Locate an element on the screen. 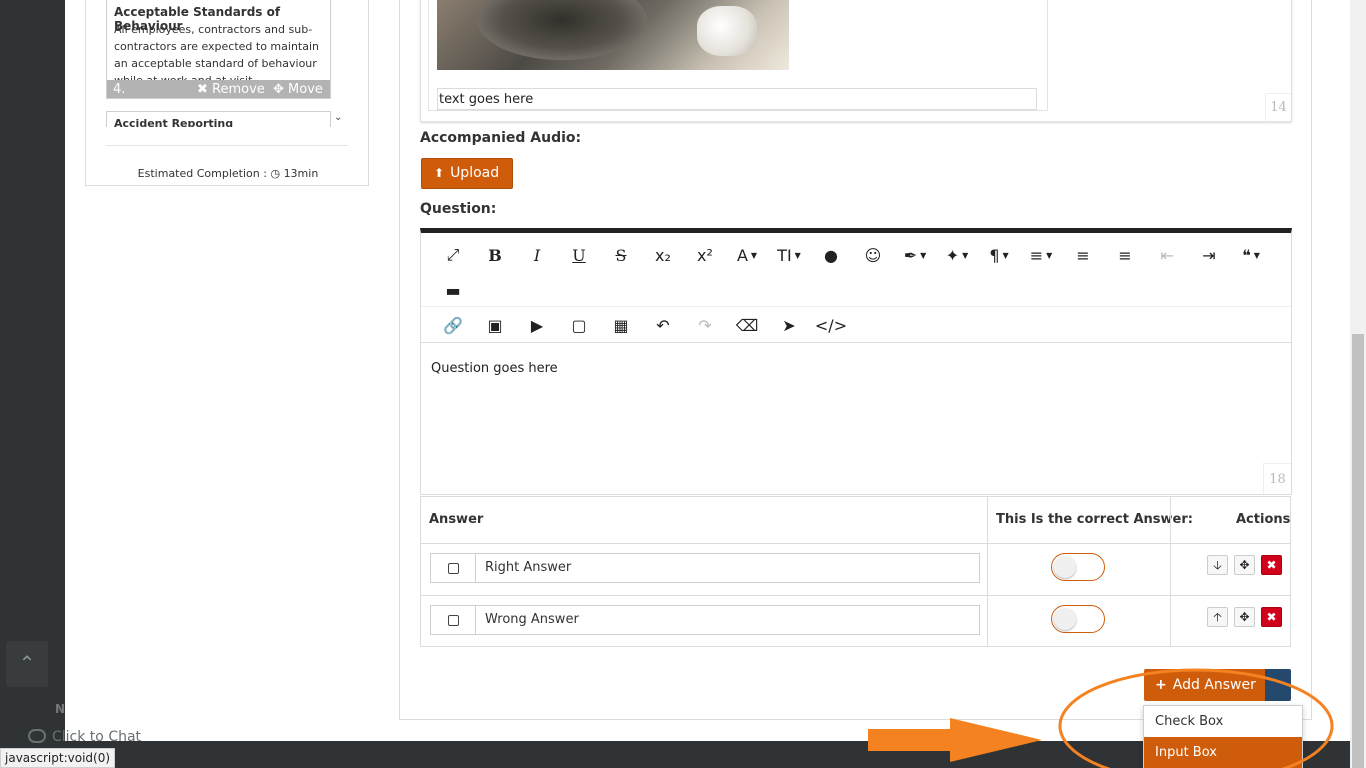 The width and height of the screenshot is (1366, 768). divider is located at coordinates (227, 145).